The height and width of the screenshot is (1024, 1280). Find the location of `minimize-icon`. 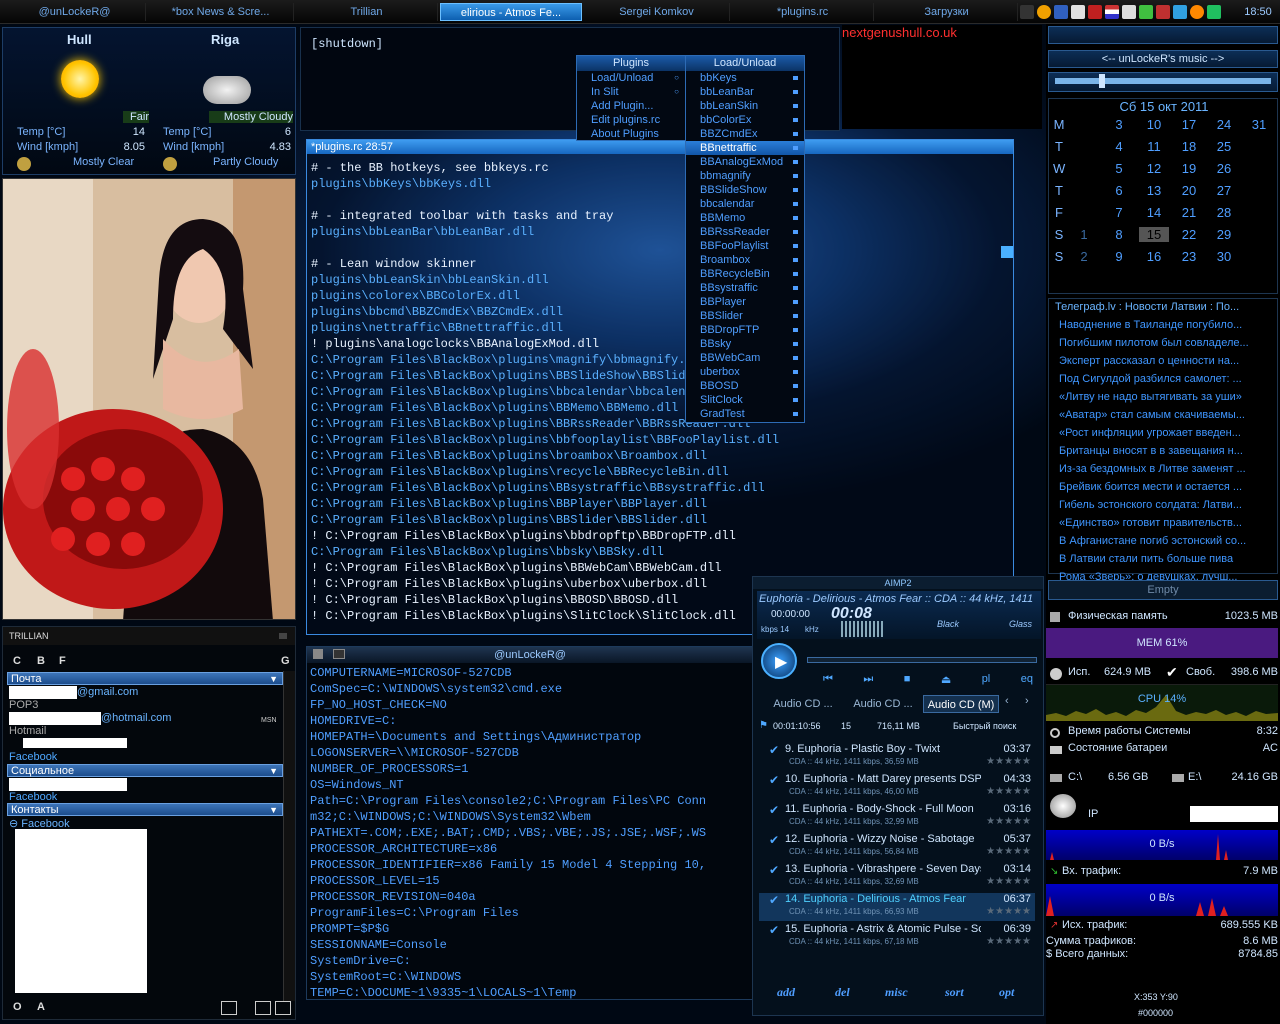

minimize-icon is located at coordinates (283, 636).